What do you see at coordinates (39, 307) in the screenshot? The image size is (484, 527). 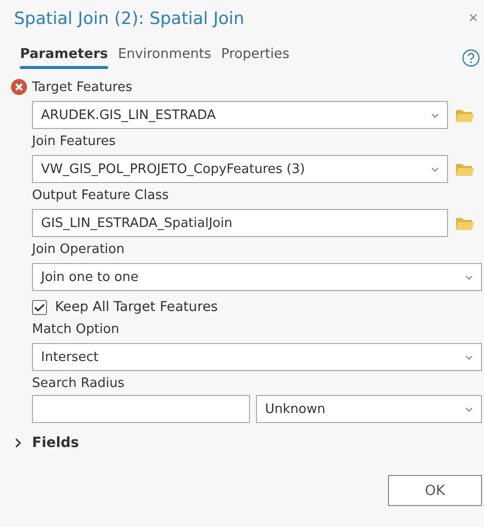 I see `checkbox` at bounding box center [39, 307].